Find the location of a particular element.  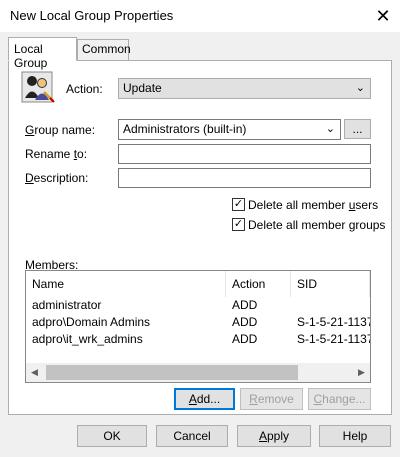

tab-local-group: Local Group is located at coordinates (42, 53).